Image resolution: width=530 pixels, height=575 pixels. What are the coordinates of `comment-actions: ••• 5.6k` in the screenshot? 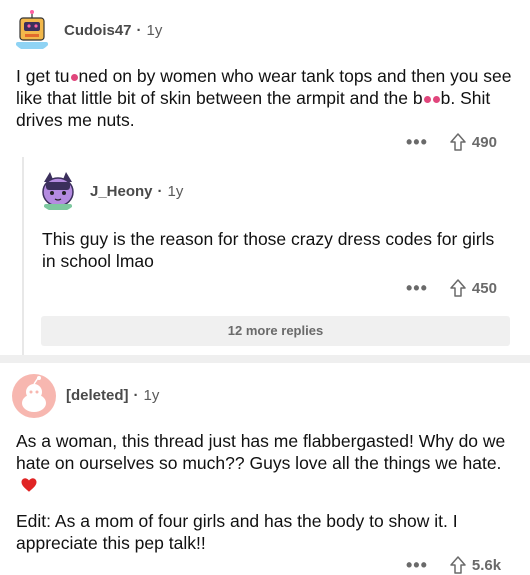 It's located at (453, 565).